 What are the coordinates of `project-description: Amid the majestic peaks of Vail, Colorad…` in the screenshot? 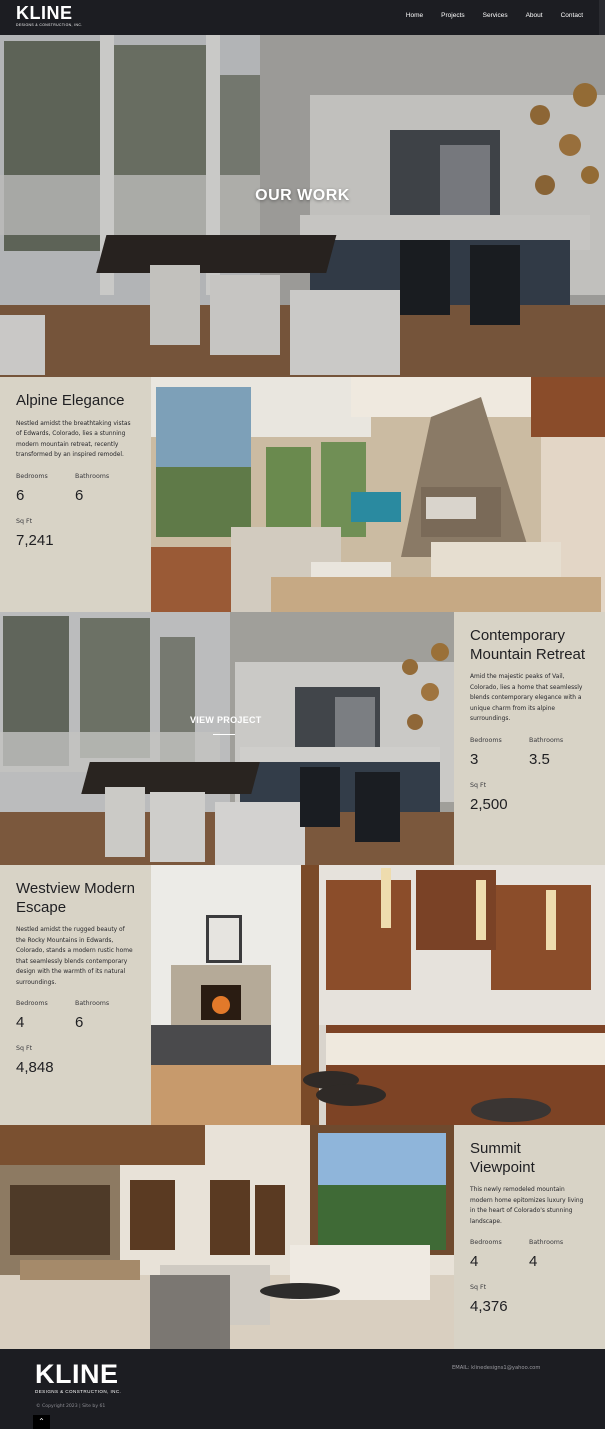 It's located at (526, 698).